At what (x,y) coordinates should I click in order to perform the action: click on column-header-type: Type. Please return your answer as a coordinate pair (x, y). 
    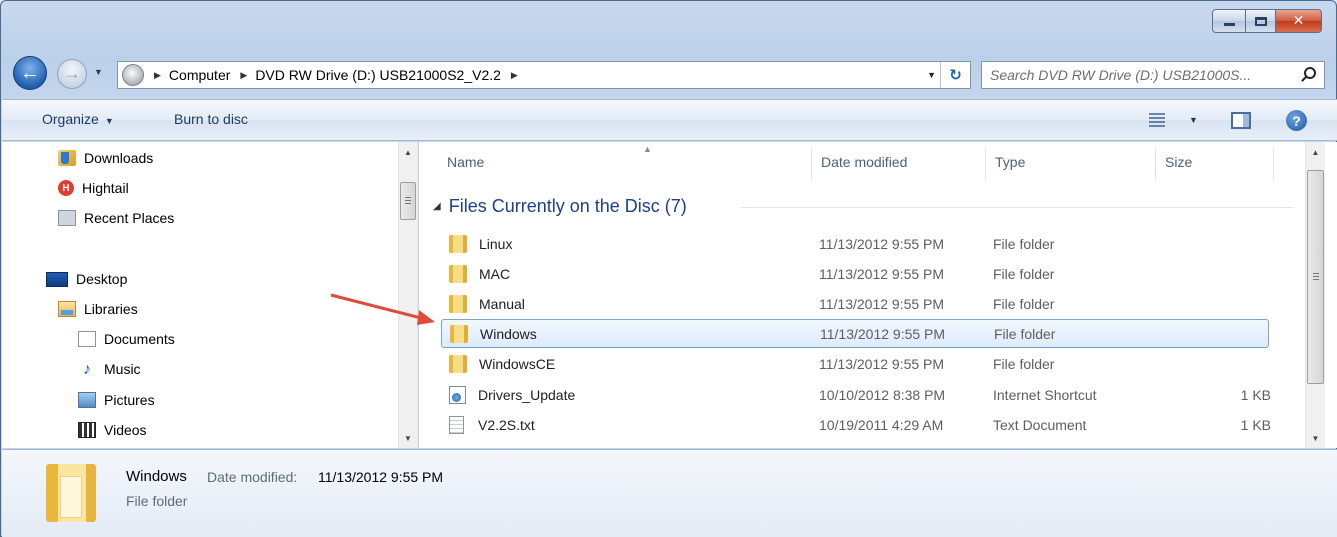
    Looking at the image, I should click on (1010, 162).